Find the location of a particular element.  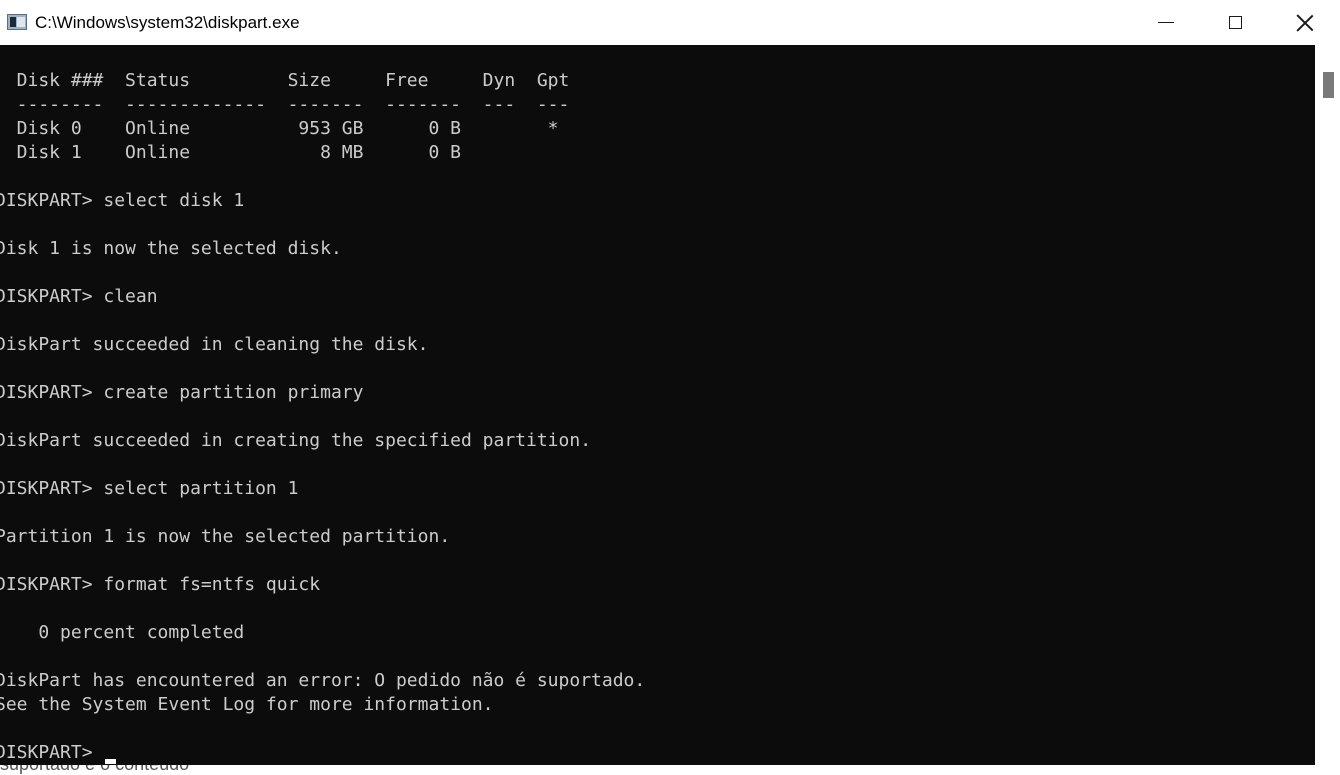

minimize-button is located at coordinates (1166, 22).